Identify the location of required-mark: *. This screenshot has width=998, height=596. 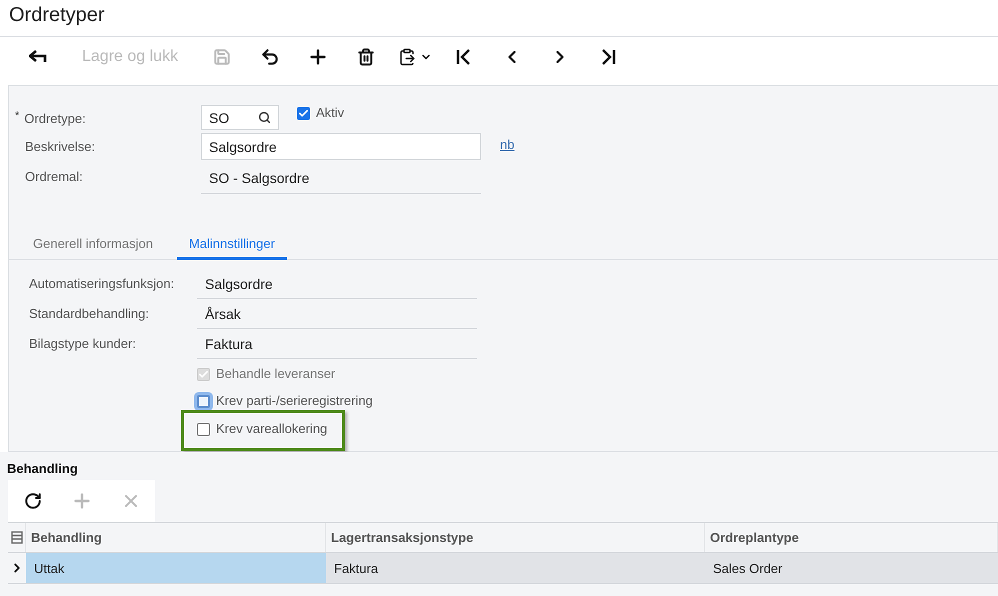
(17, 116).